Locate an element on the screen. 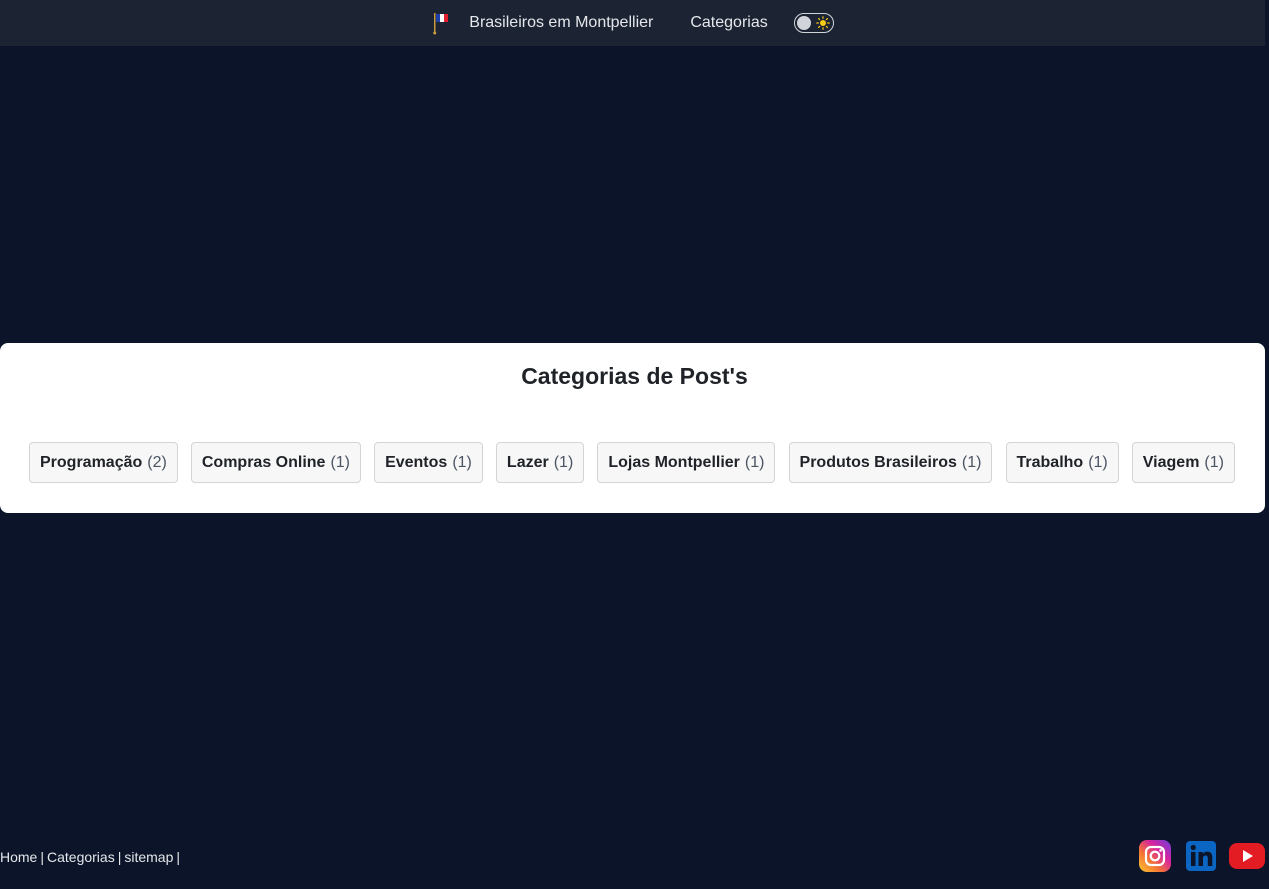 Image resolution: width=1269 pixels, height=889 pixels. tag-name: Trabalho is located at coordinates (1050, 462).